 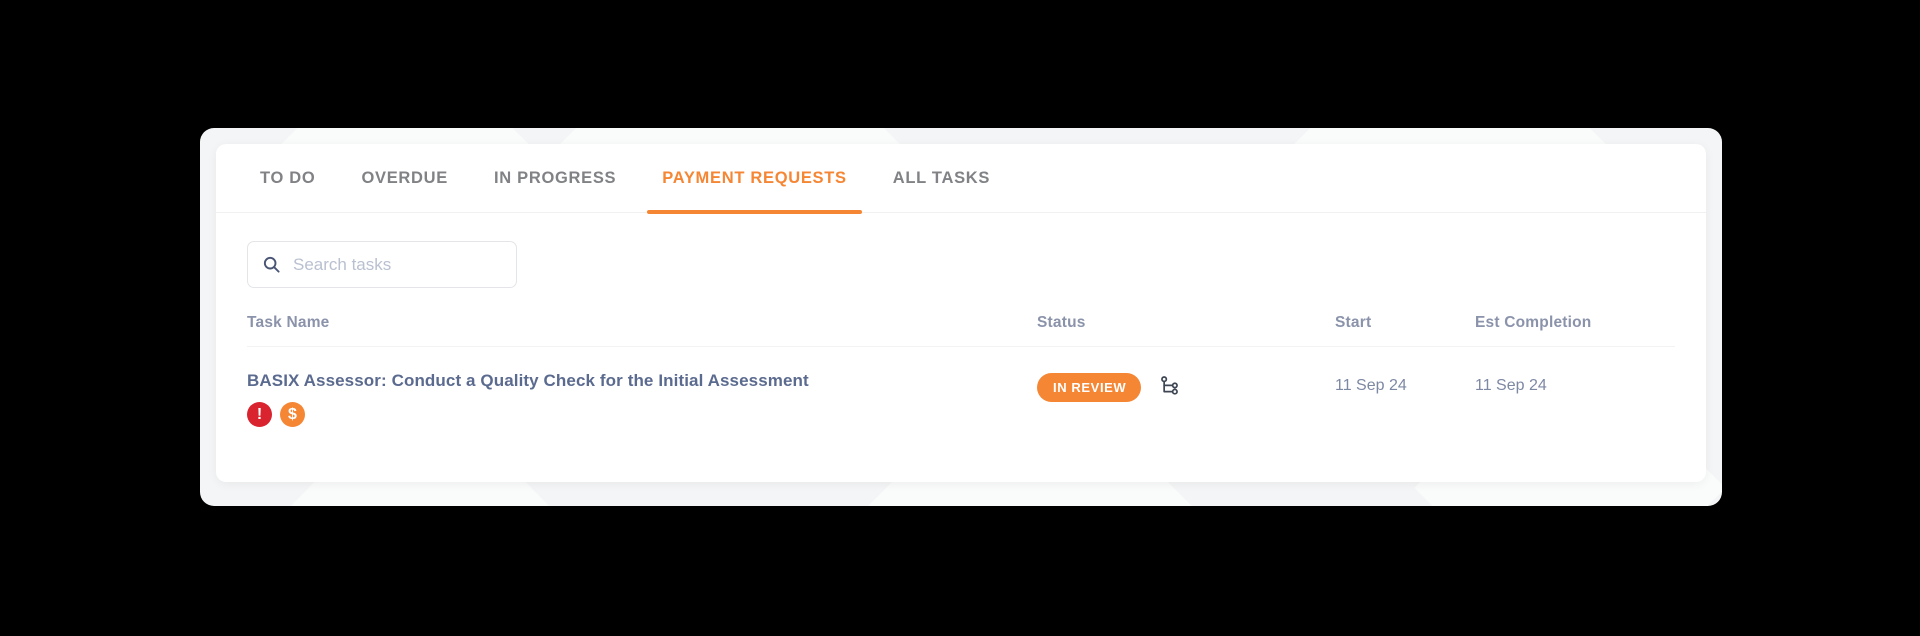 I want to click on alert-exclamation-icon: !, so click(x=259, y=414).